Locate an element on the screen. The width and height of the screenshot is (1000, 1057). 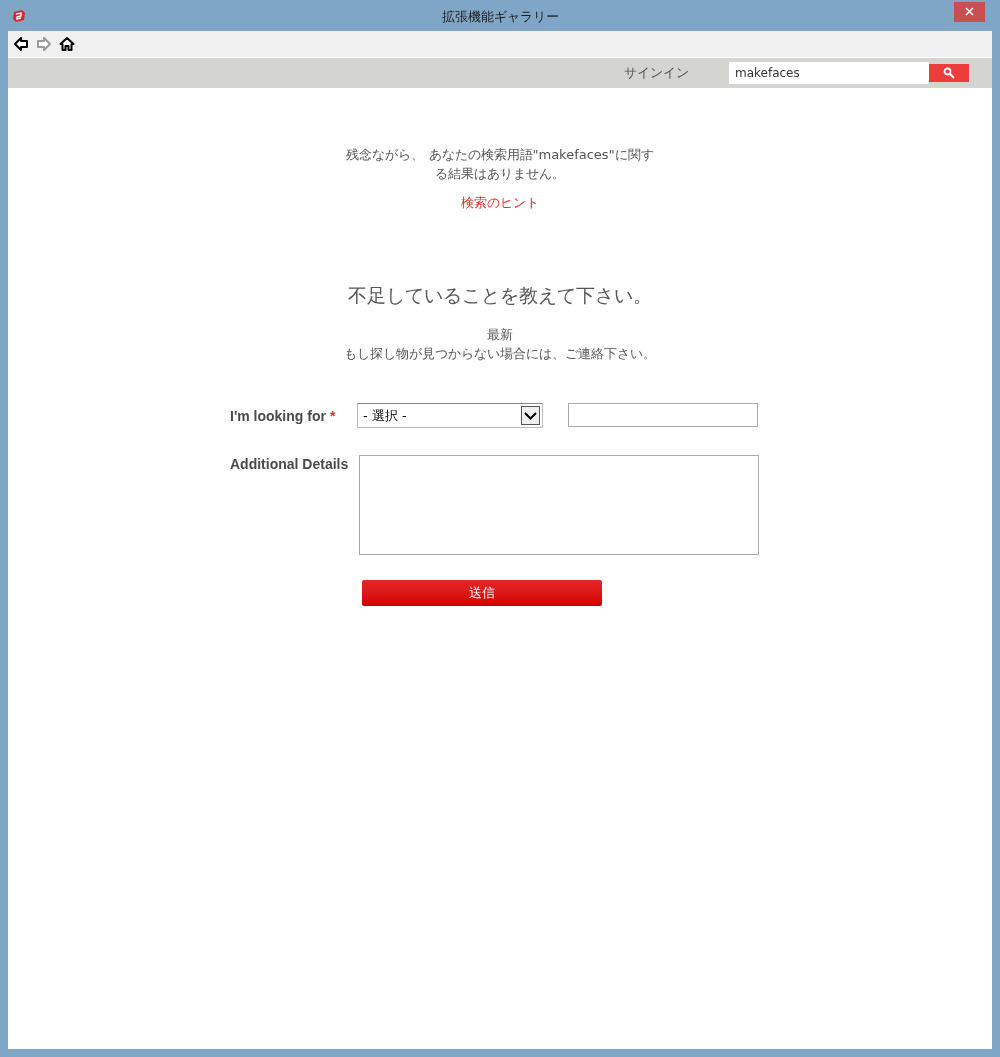
search-field: makefaces is located at coordinates (829, 73).